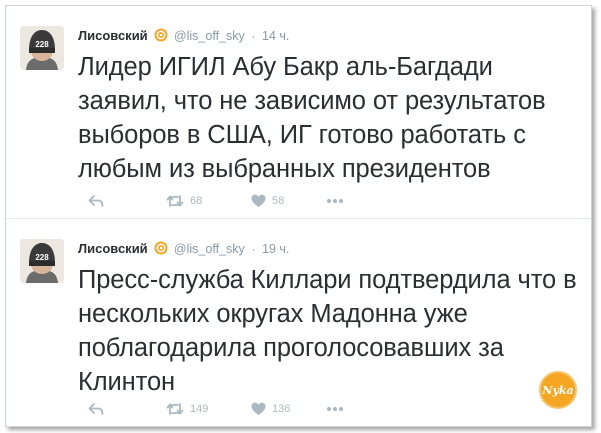 Image resolution: width=601 pixels, height=433 pixels. I want to click on retweet-button: 149, so click(187, 409).